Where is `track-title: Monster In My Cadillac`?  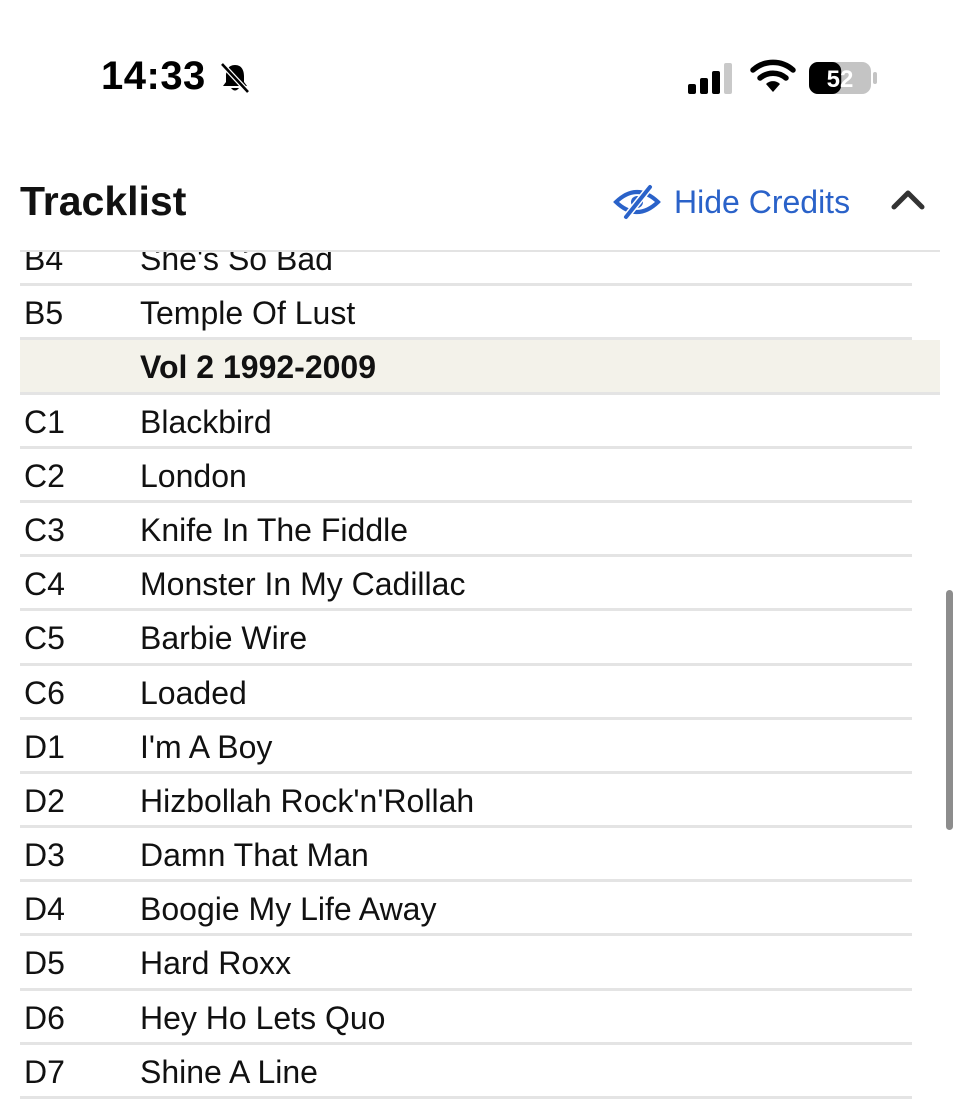
track-title: Monster In My Cadillac is located at coordinates (303, 584).